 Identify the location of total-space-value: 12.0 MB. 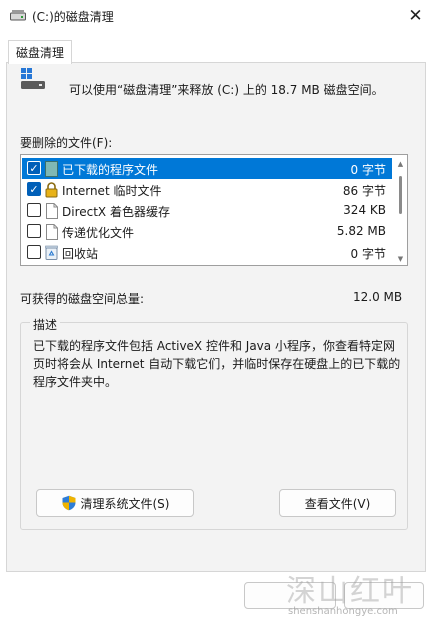
(378, 297).